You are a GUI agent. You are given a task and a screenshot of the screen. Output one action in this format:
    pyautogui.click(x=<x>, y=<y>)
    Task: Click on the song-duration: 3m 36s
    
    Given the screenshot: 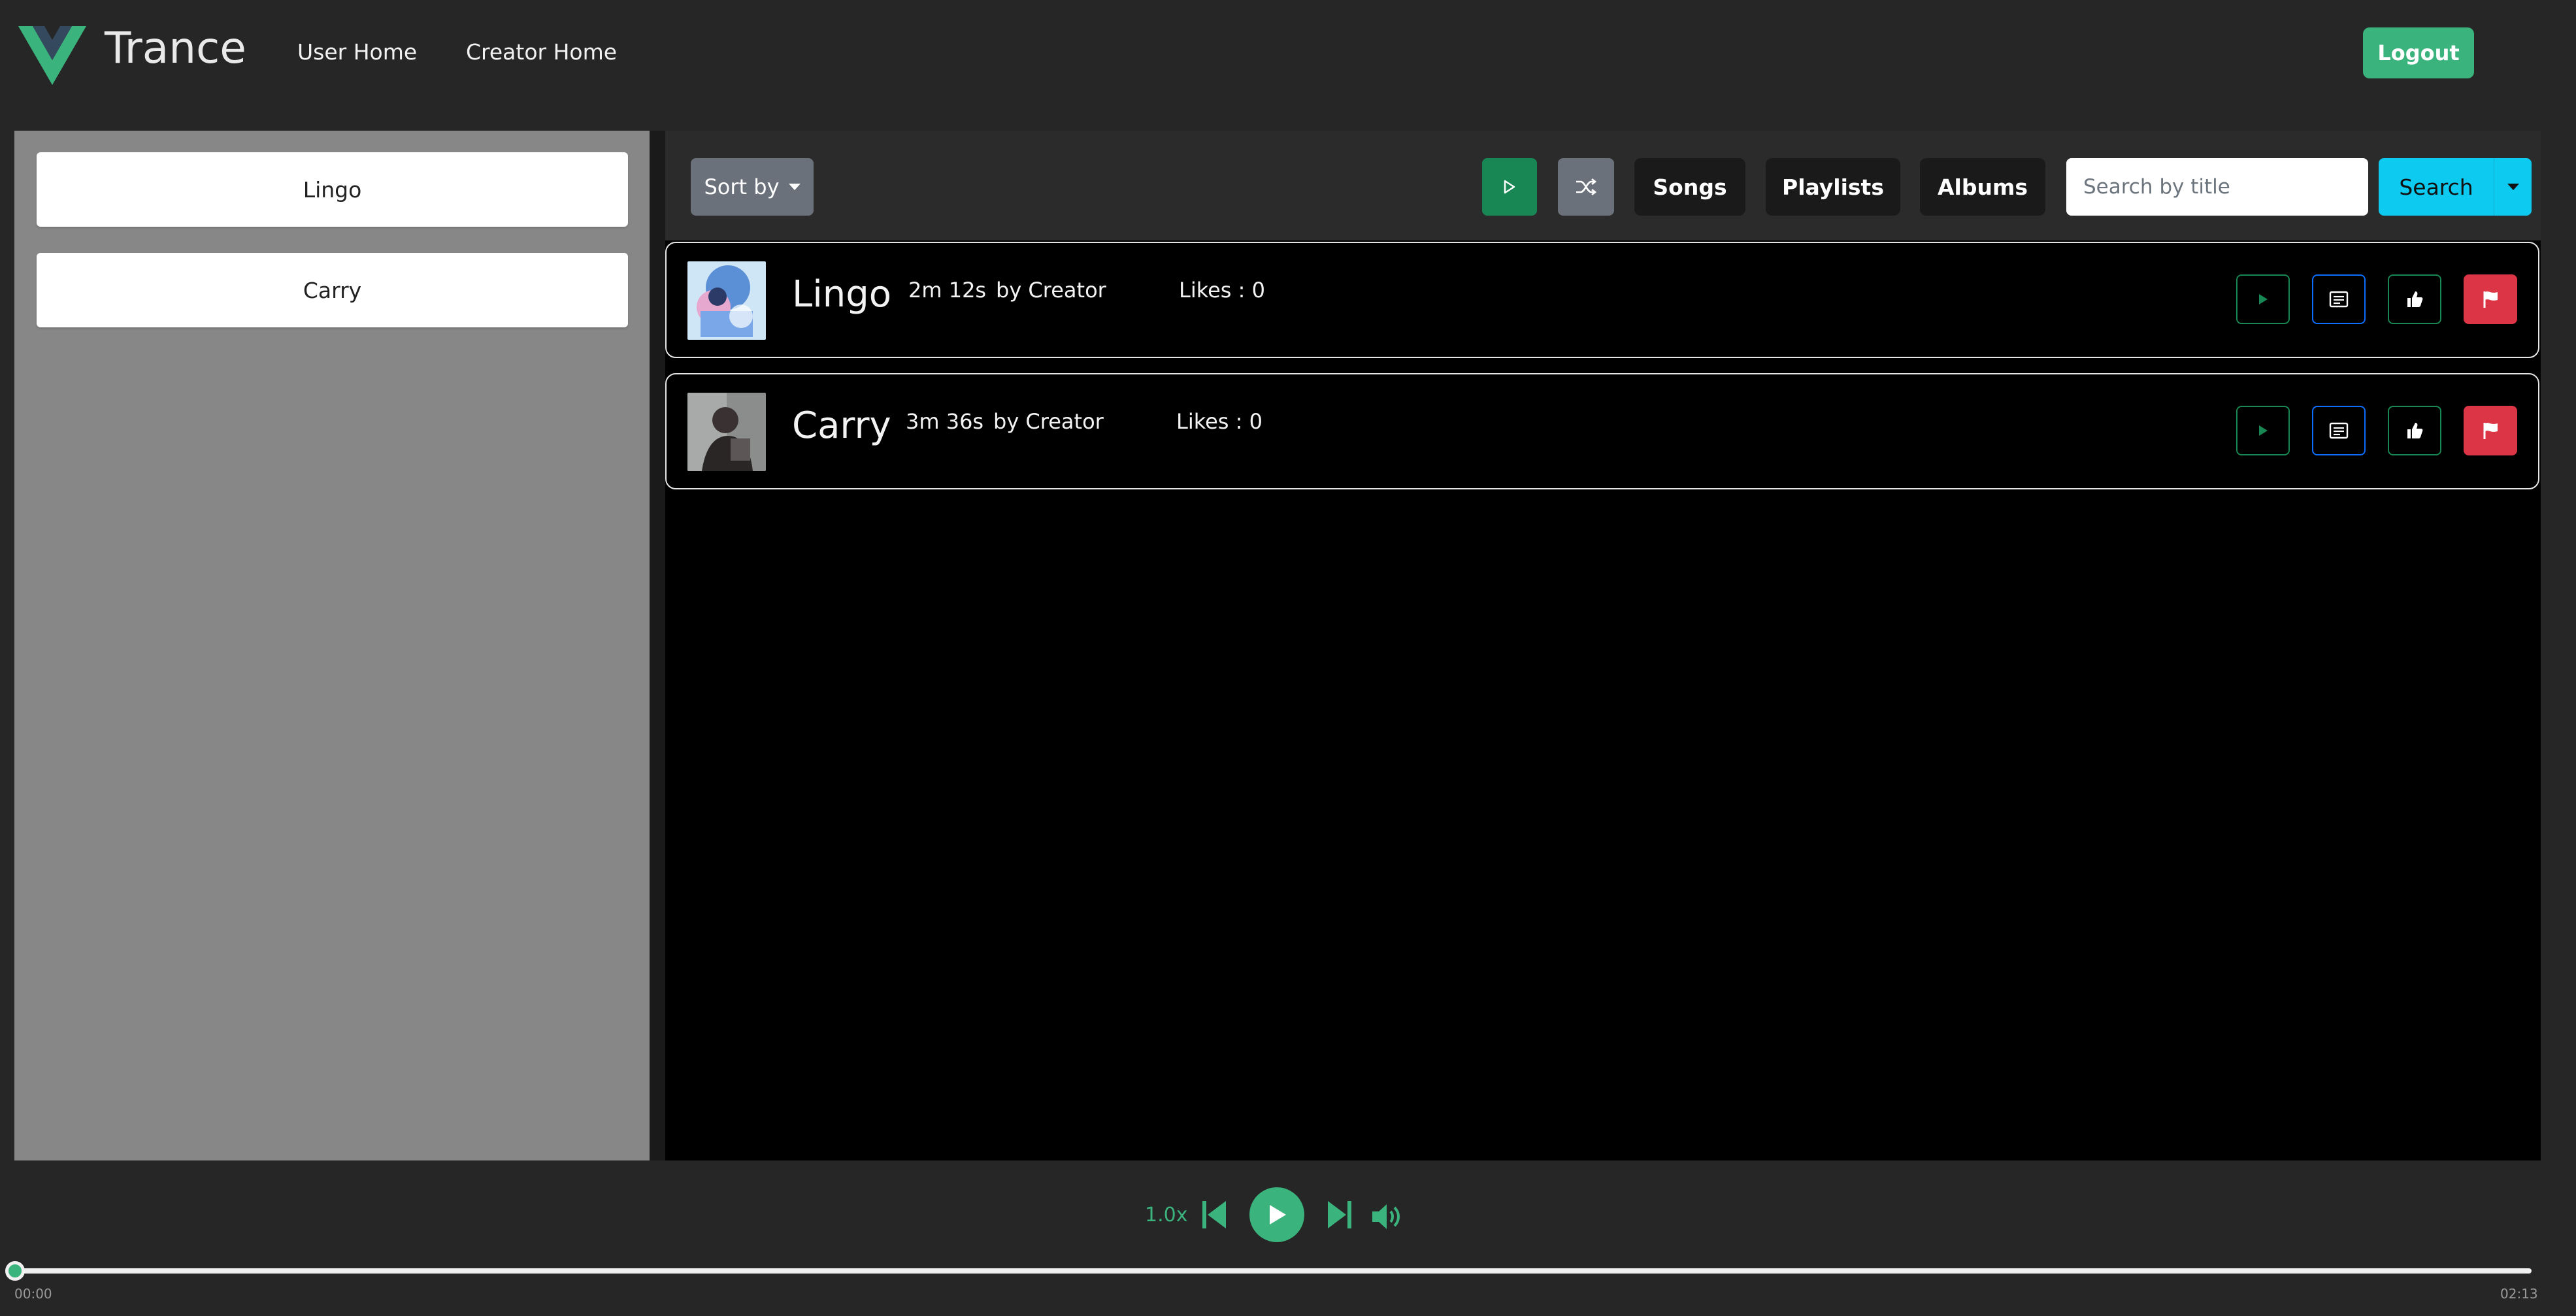 What is the action you would take?
    pyautogui.click(x=945, y=421)
    